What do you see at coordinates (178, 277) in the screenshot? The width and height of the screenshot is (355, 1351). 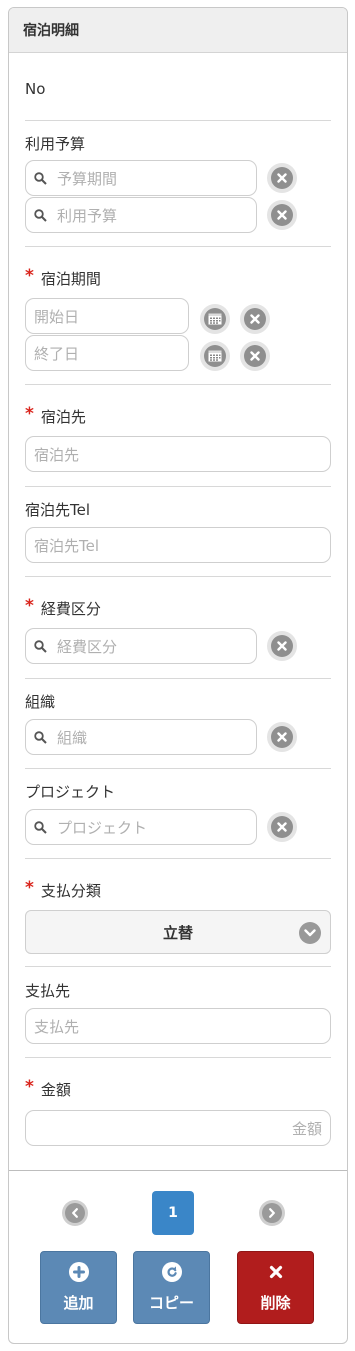 I see `stay-period-section: * 宿泊期間` at bounding box center [178, 277].